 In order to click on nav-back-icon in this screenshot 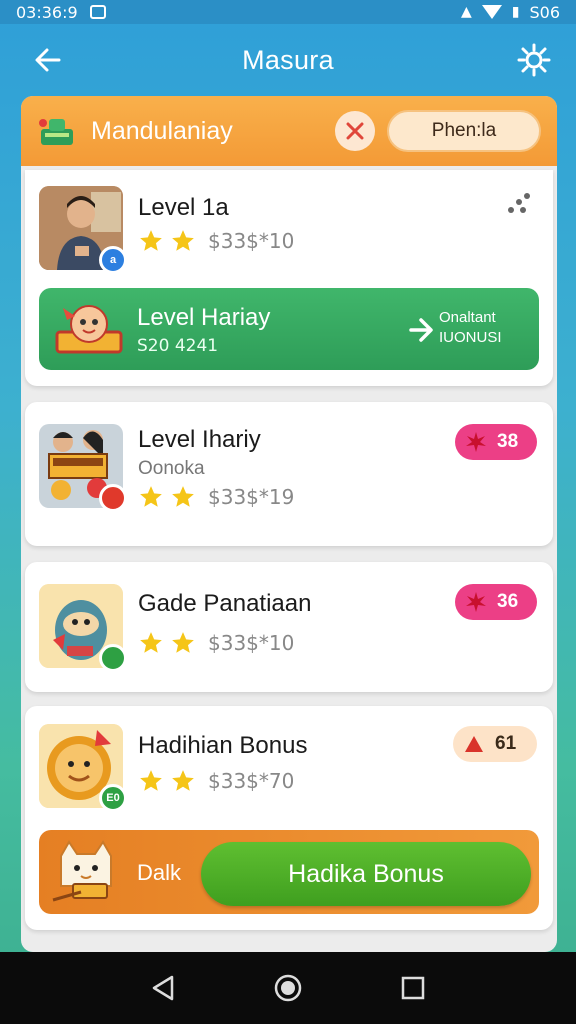, I will do `click(162, 988)`.